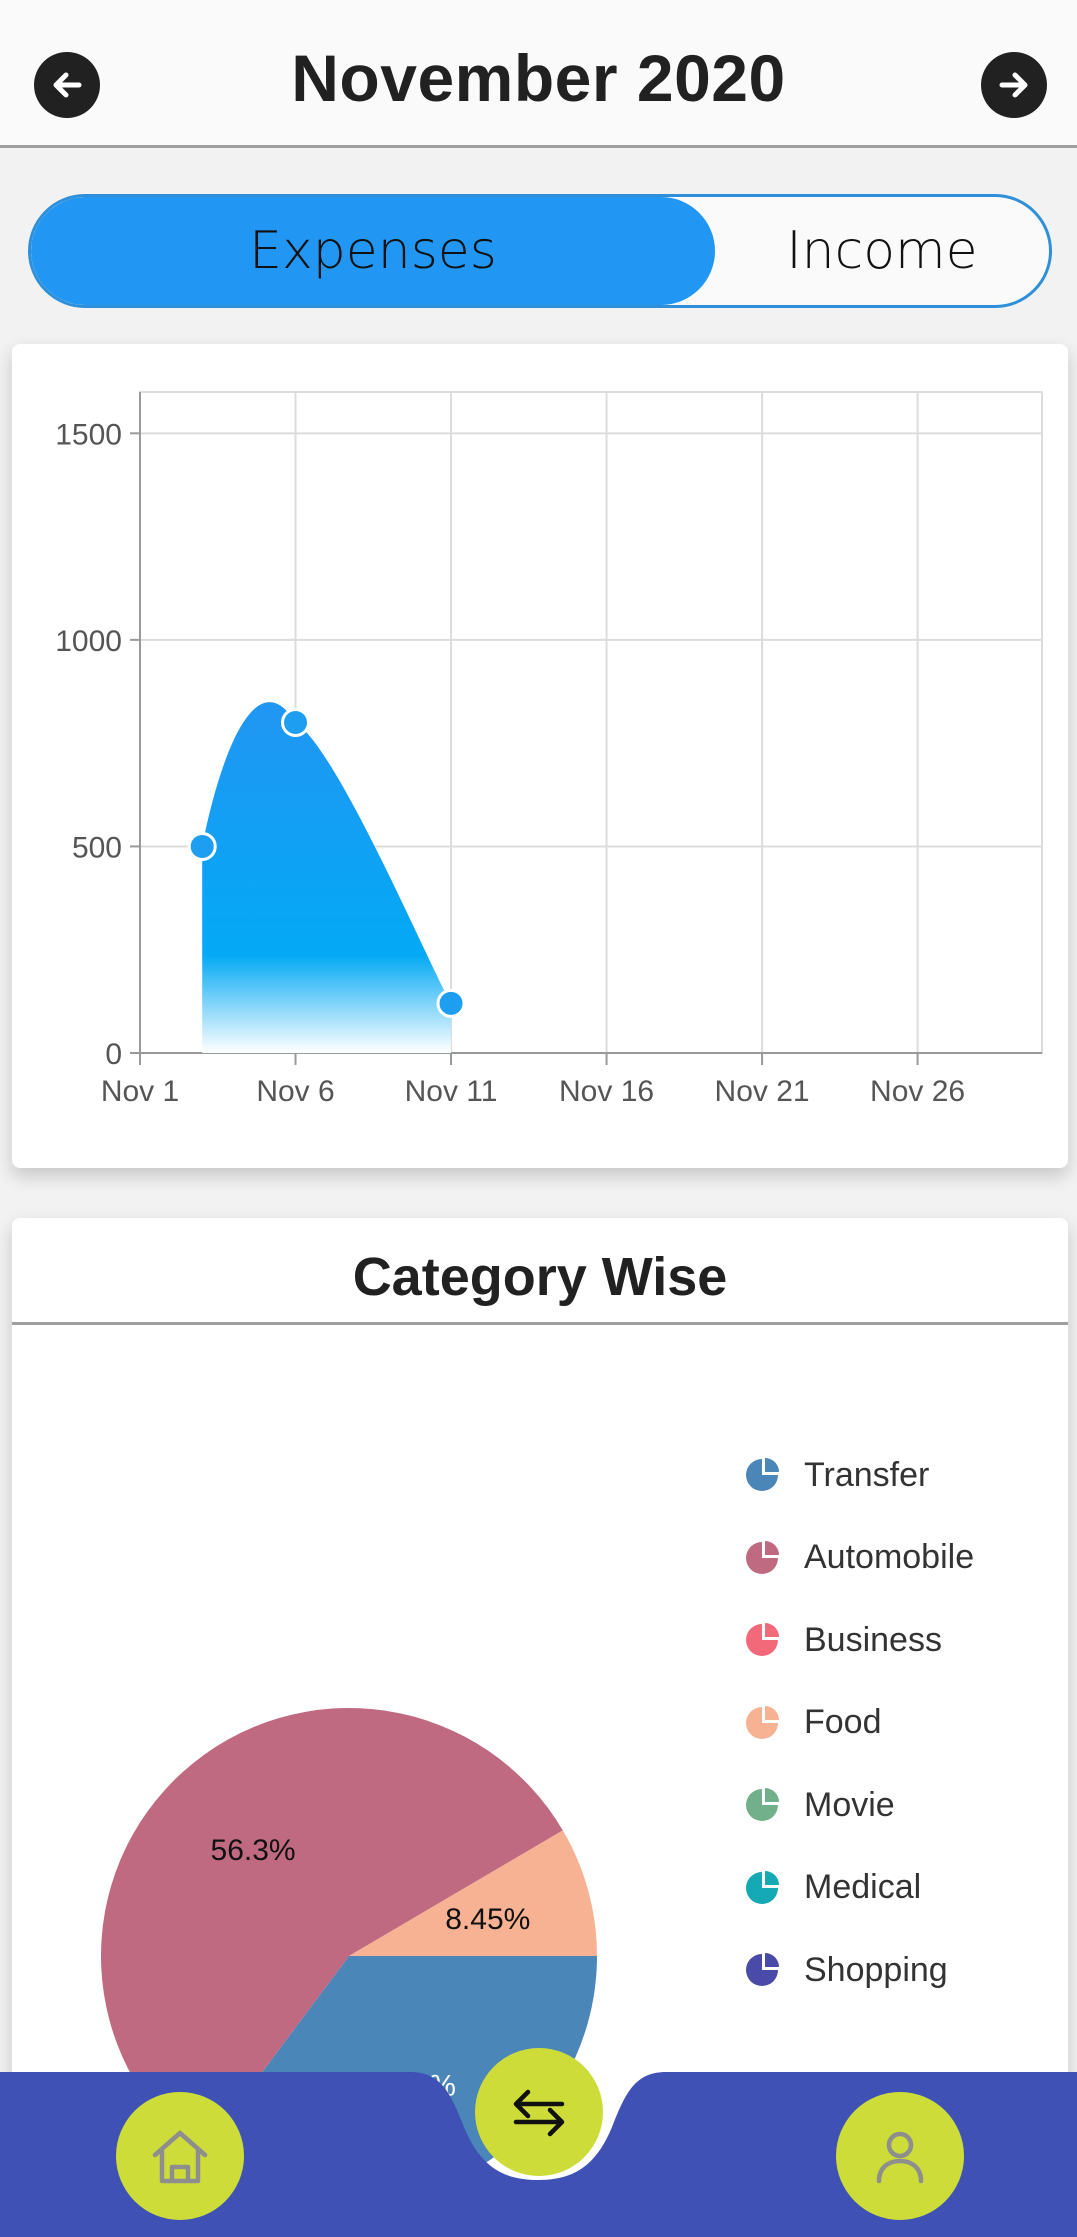 This screenshot has height=2237, width=1077. I want to click on y-tick-label: 0, so click(113, 1054).